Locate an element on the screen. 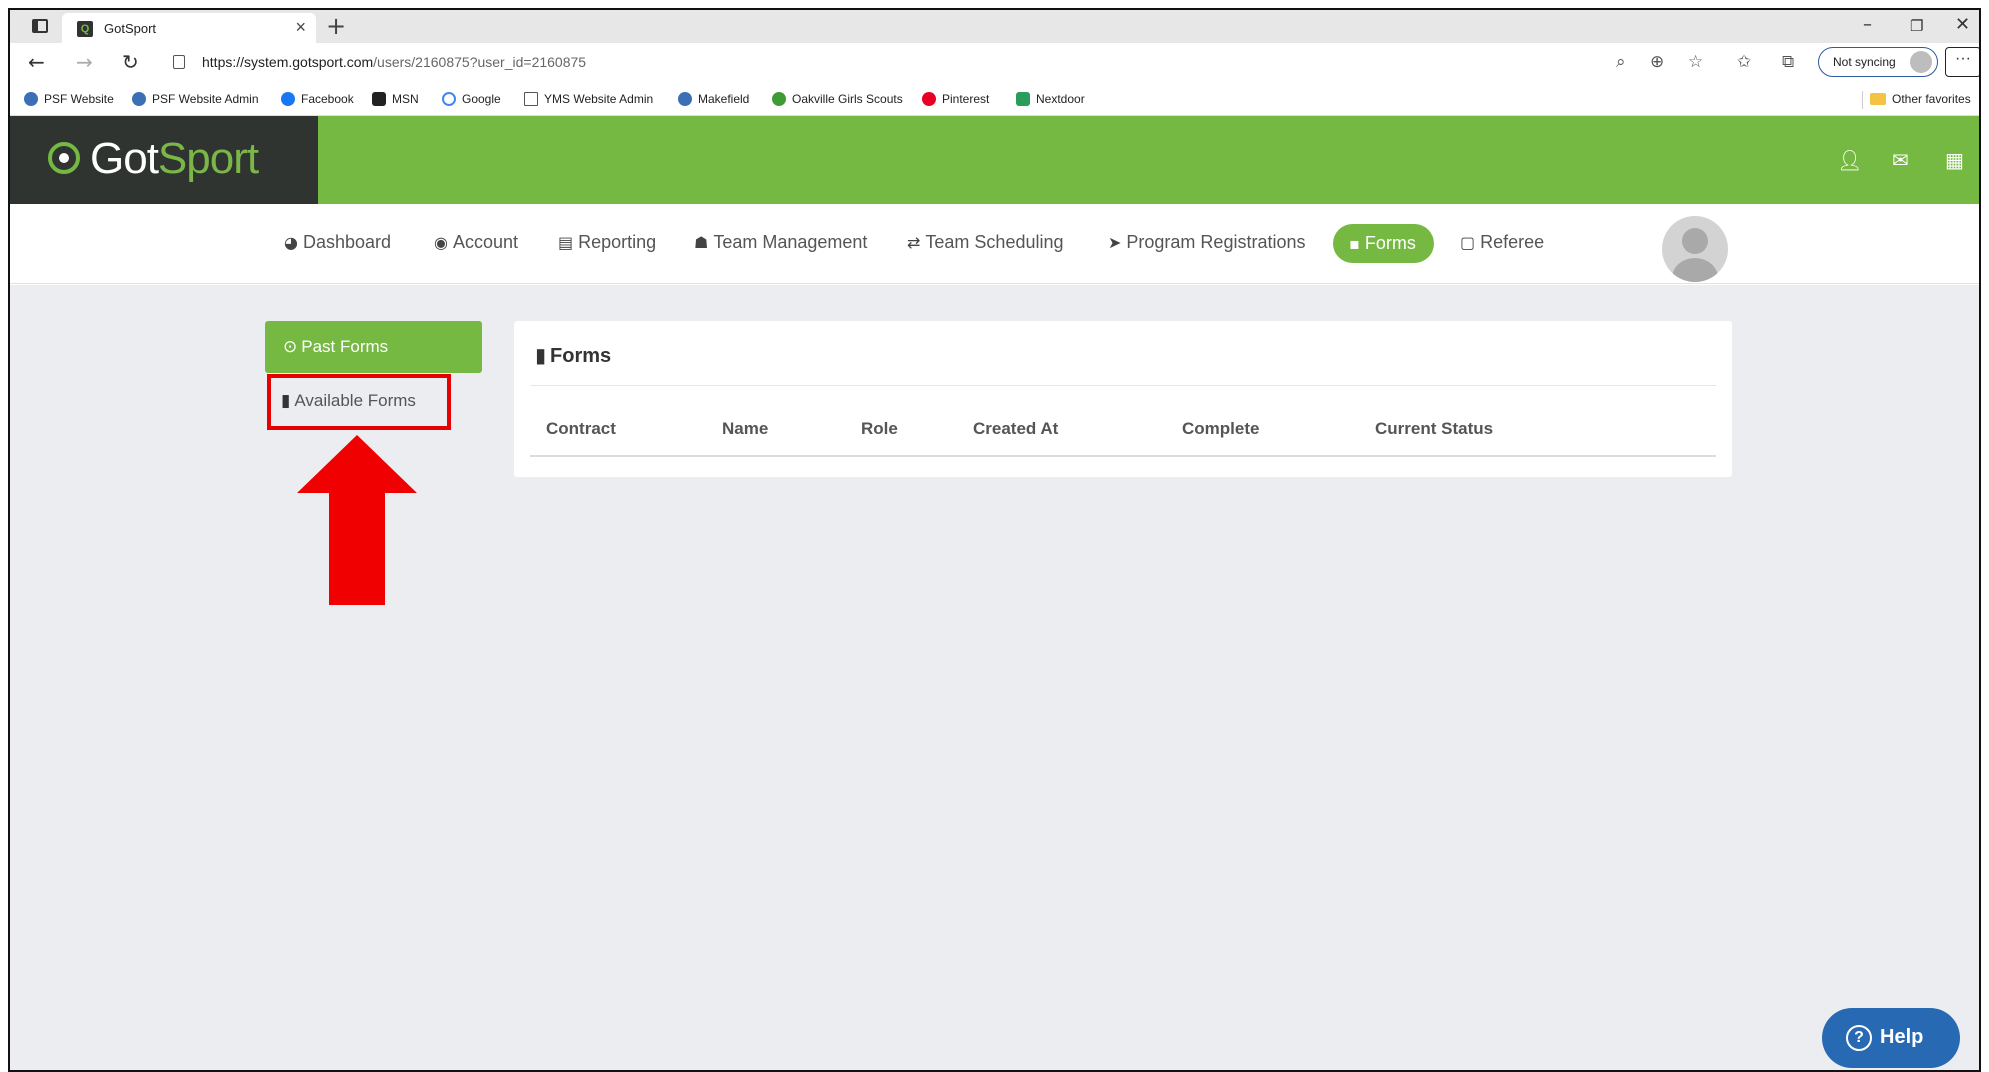 This screenshot has width=1989, height=1072. nav-label: Dashboard is located at coordinates (347, 242).